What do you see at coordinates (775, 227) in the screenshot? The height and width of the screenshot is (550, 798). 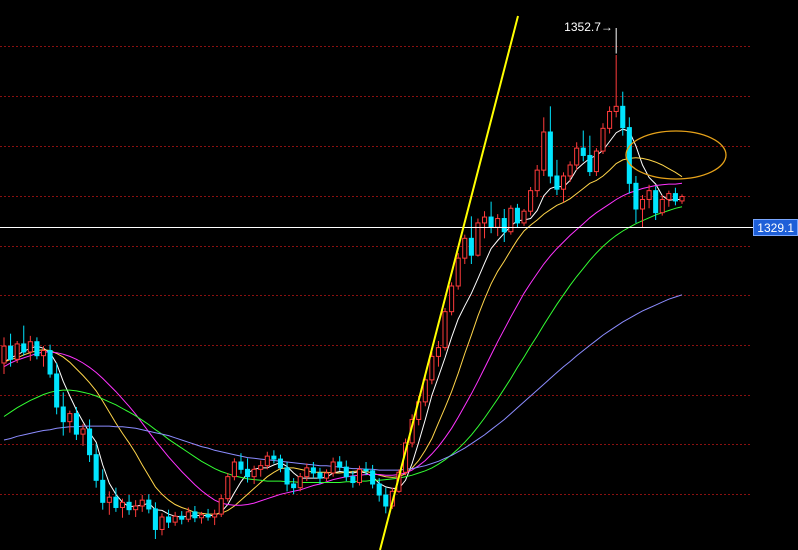 I see `current-price-tag: 1329.1` at bounding box center [775, 227].